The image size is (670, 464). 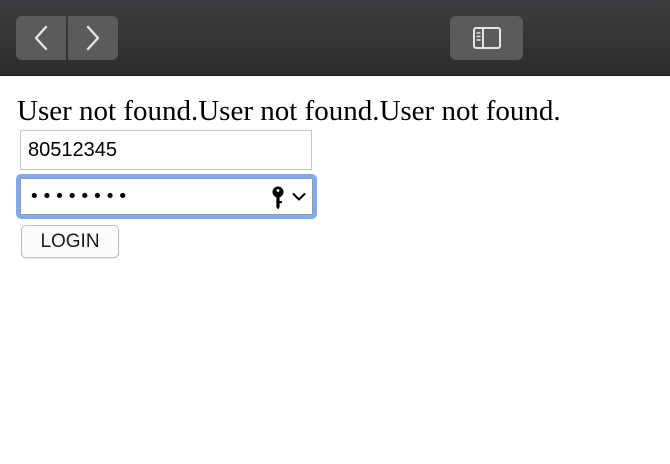 What do you see at coordinates (278, 198) in the screenshot?
I see `key-icon` at bounding box center [278, 198].